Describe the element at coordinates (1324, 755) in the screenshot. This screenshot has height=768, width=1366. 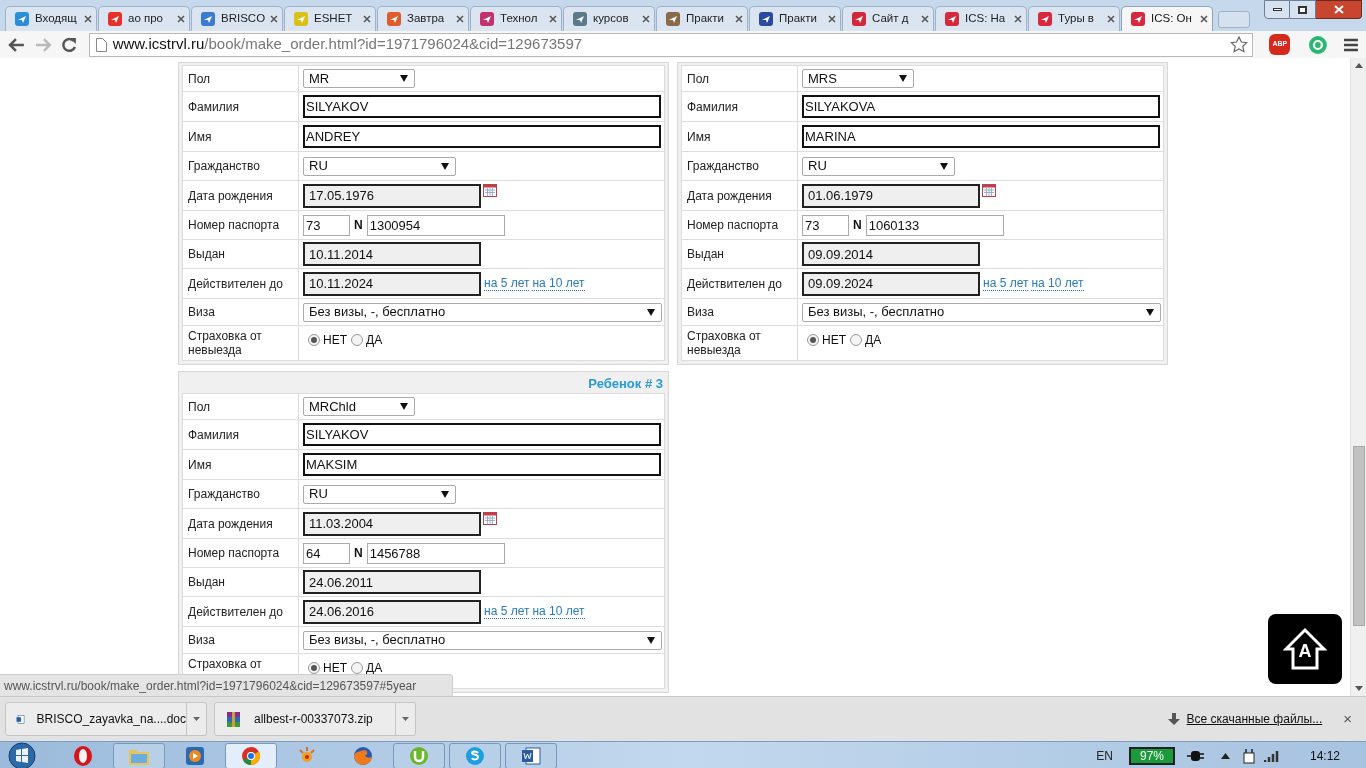
I see `clock: 14:12` at that location.